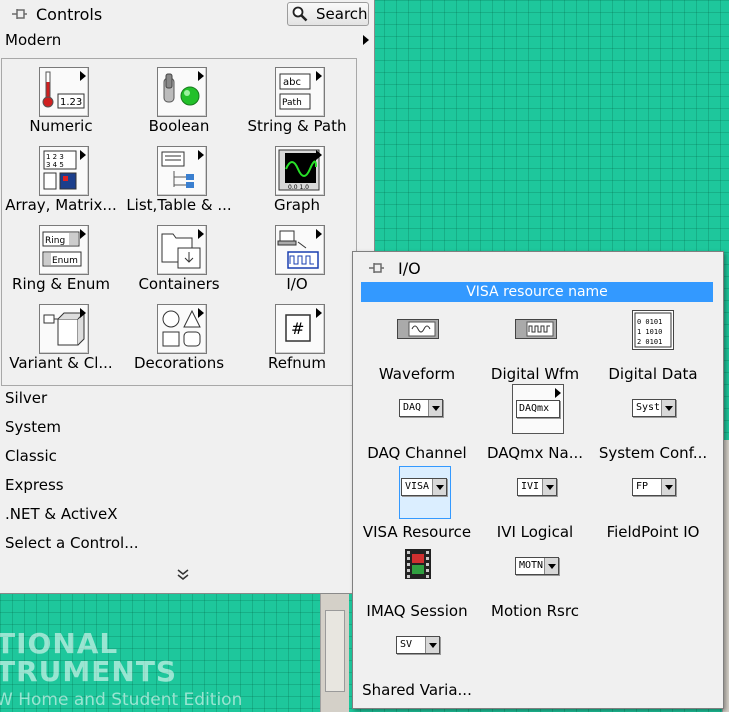  I want to click on dropdown-text: VISA, so click(417, 486).